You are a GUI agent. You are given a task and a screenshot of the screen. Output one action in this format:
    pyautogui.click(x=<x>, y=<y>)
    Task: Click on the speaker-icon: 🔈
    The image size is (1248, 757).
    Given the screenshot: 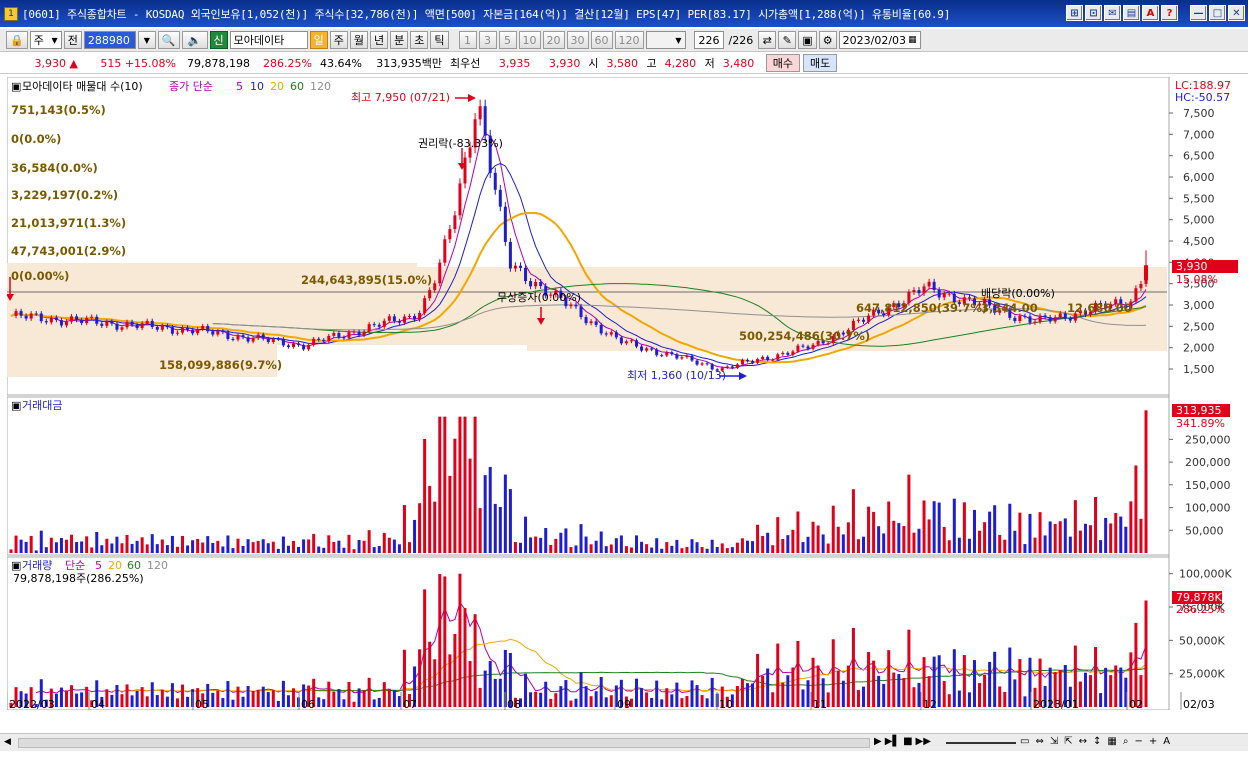 What is the action you would take?
    pyautogui.click(x=194, y=40)
    